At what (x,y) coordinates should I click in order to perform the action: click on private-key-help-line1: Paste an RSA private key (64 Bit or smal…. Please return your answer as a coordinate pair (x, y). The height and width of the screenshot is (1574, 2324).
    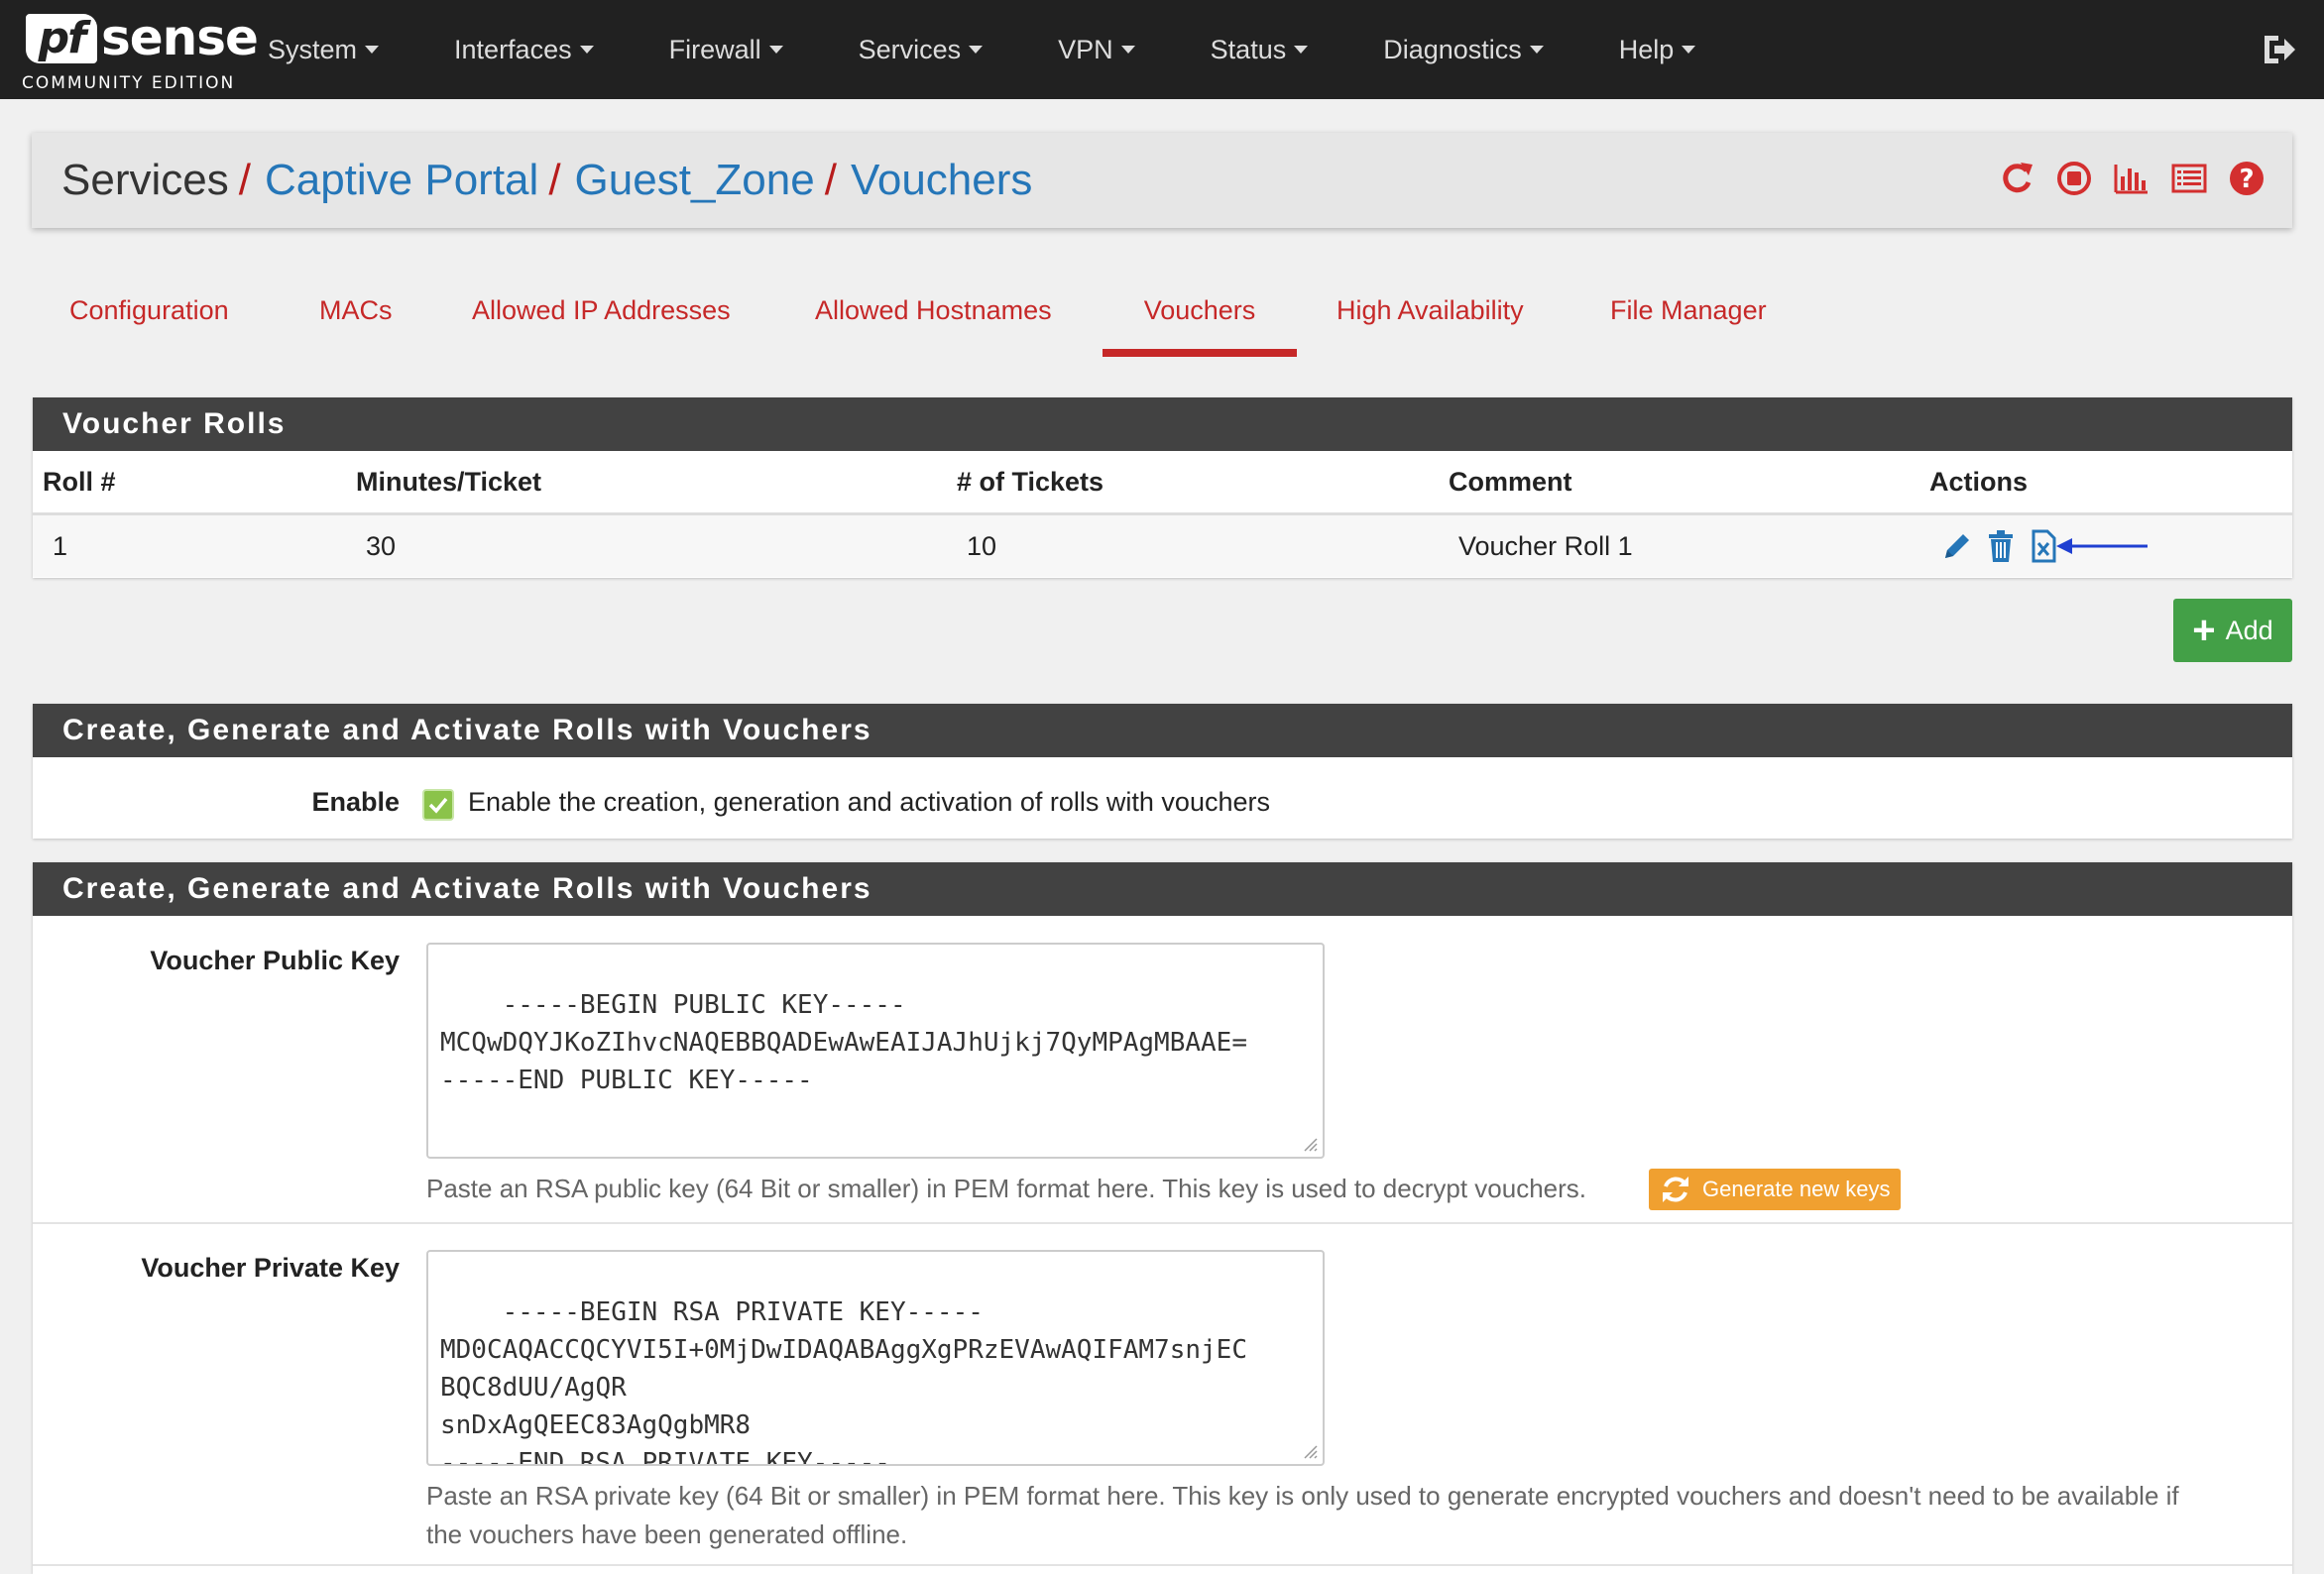
    Looking at the image, I should click on (1302, 1496).